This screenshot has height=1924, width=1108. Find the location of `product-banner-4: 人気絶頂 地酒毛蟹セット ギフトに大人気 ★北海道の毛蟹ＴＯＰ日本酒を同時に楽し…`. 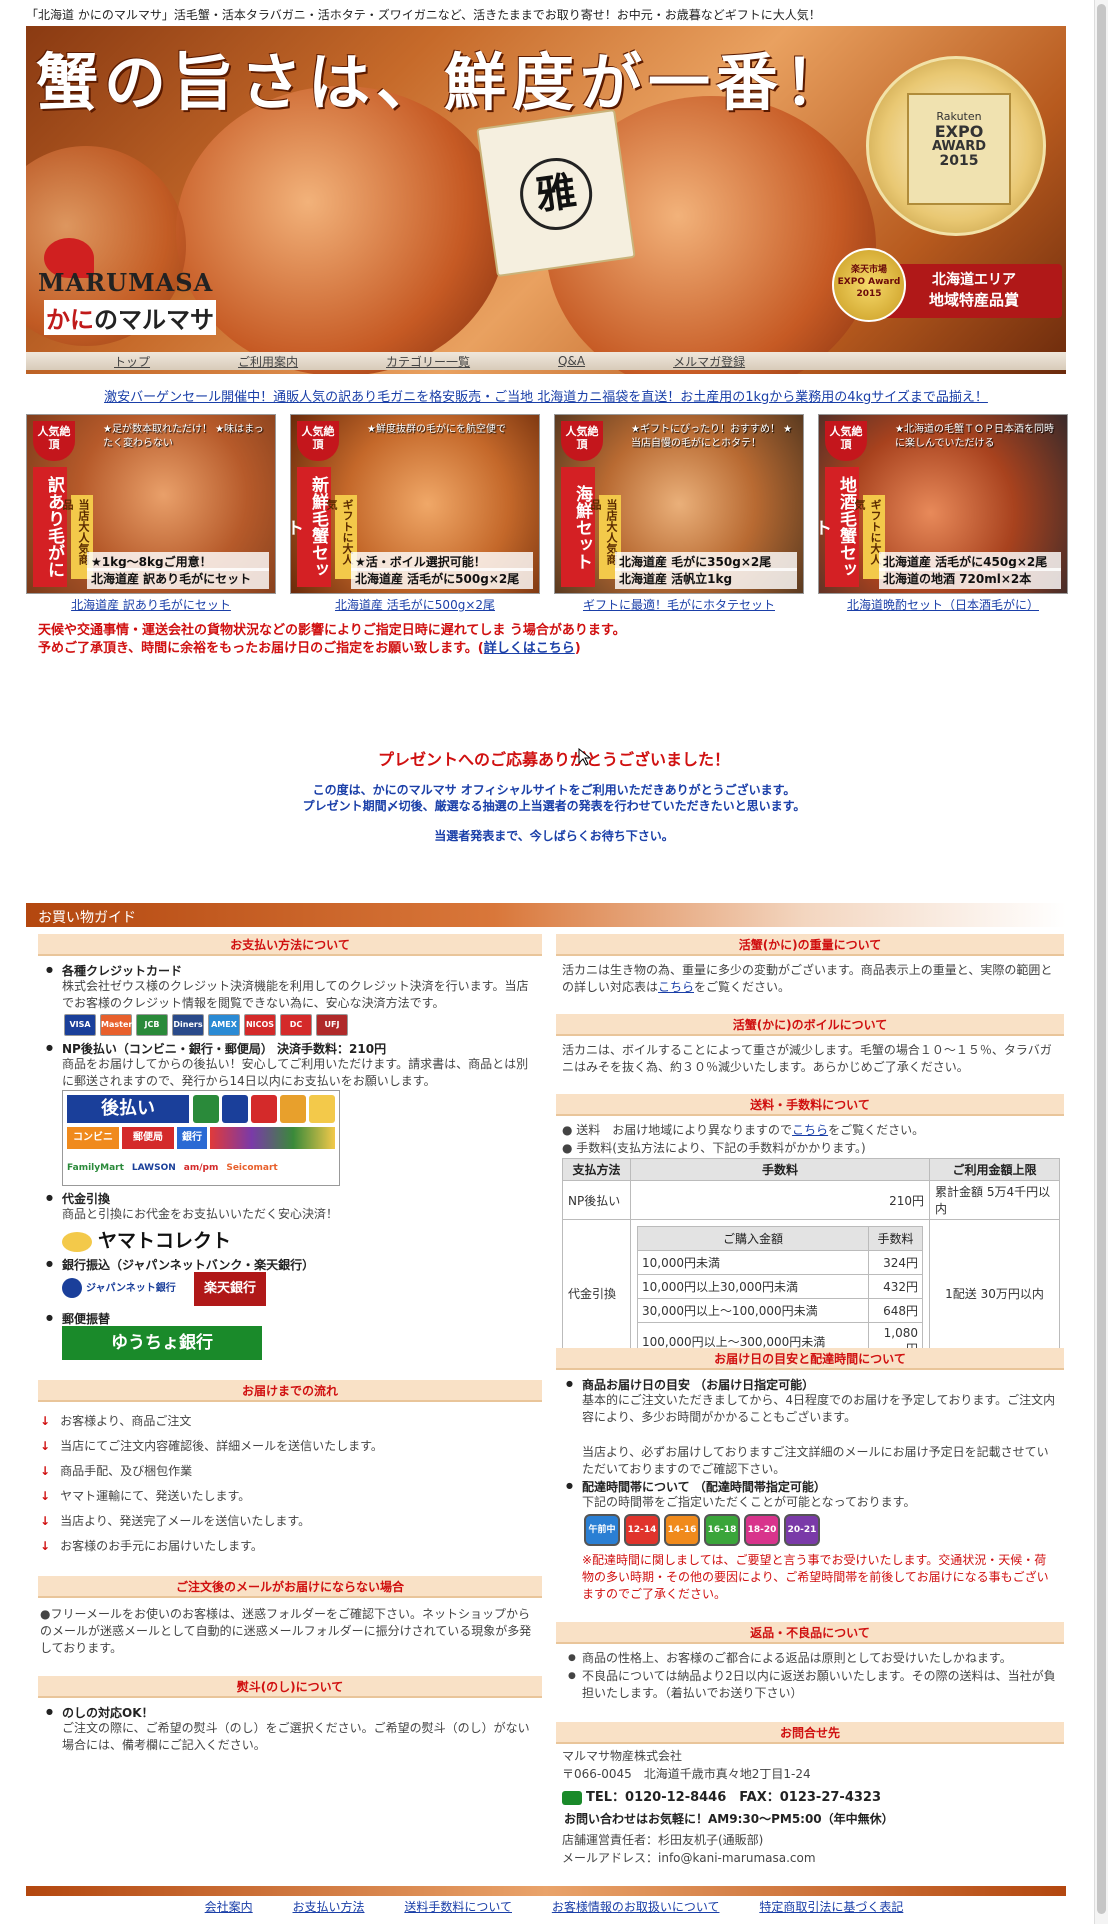

product-banner-4: 人気絶頂 地酒毛蟹セット ギフトに大人気 ★北海道の毛蟹ＴＯＰ日本酒を同時に楽し… is located at coordinates (943, 504).